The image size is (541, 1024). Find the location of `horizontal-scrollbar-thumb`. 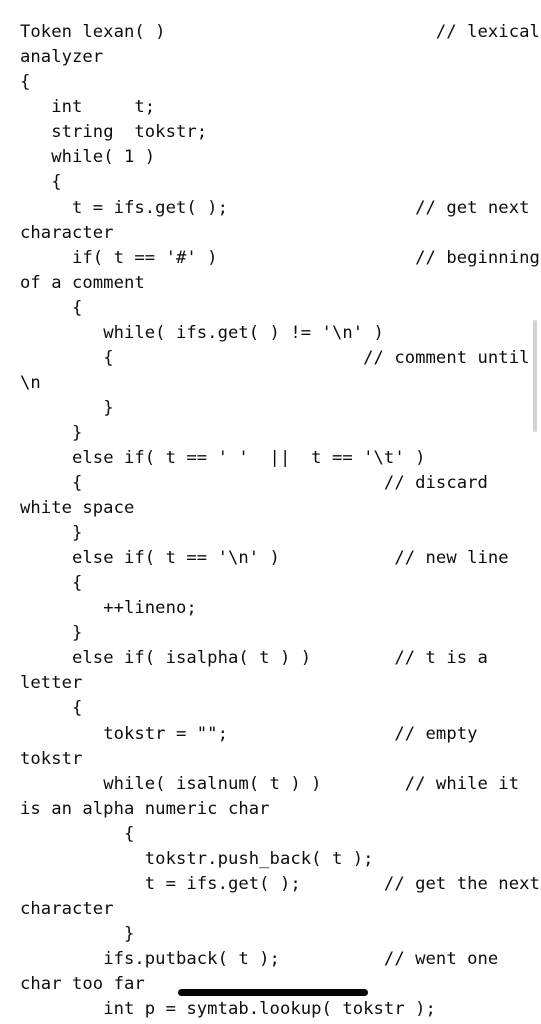

horizontal-scrollbar-thumb is located at coordinates (273, 992).